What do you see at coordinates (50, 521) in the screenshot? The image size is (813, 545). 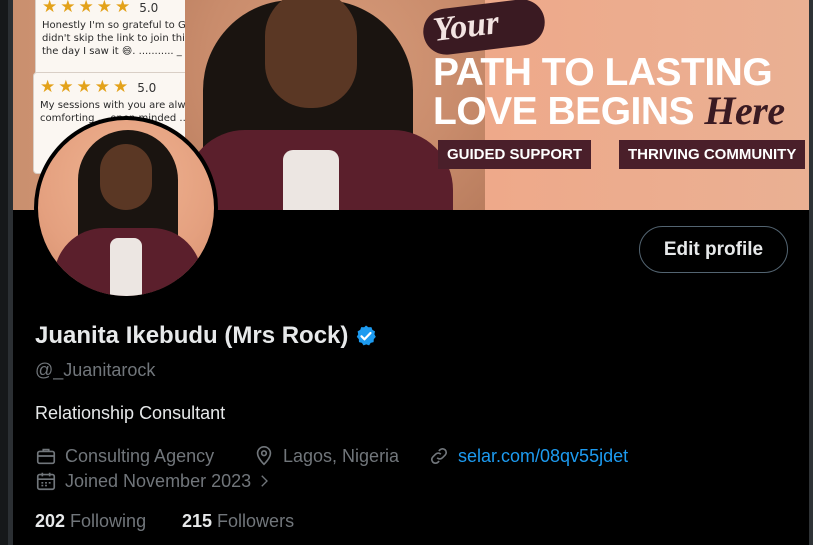 I see `following-count: 202` at bounding box center [50, 521].